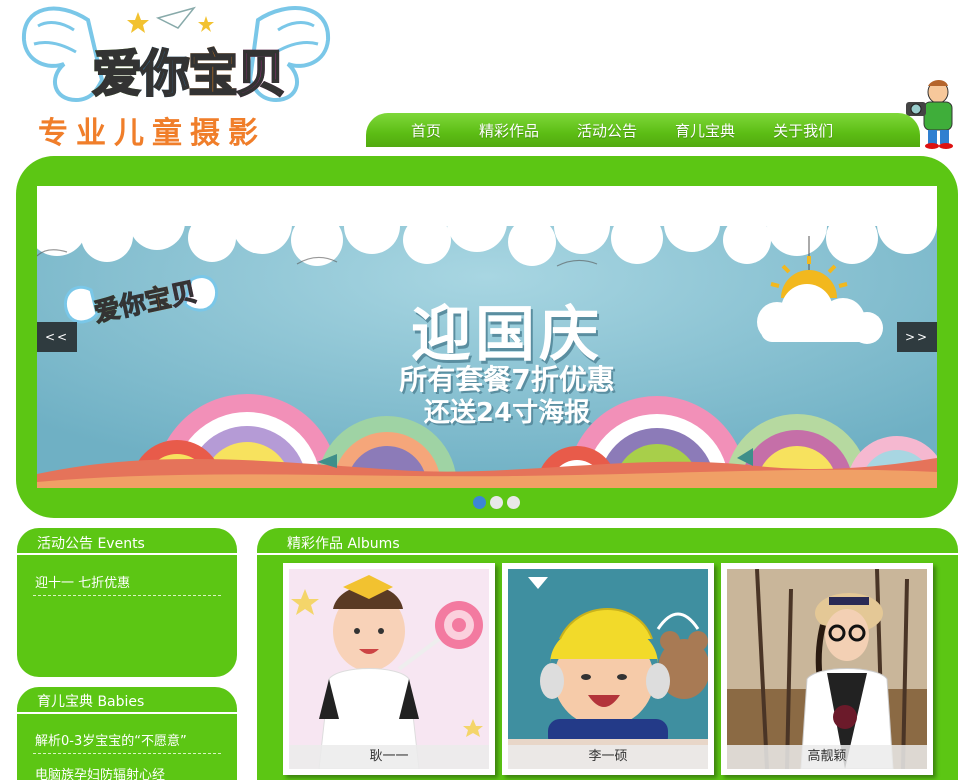 Image resolution: width=976 pixels, height=780 pixels. I want to click on events-title-divider, so click(127, 554).